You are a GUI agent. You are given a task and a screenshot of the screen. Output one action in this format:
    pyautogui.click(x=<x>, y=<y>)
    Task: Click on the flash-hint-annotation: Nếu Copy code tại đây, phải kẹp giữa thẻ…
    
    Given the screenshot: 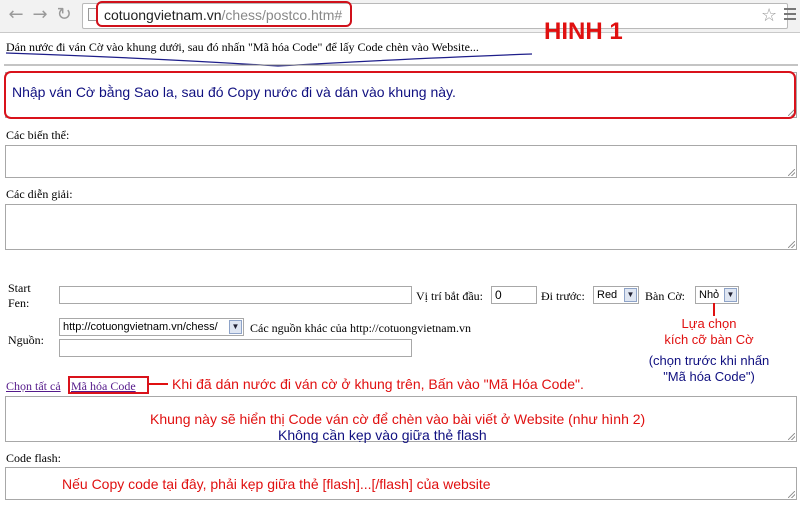 What is the action you would take?
    pyautogui.click(x=276, y=484)
    